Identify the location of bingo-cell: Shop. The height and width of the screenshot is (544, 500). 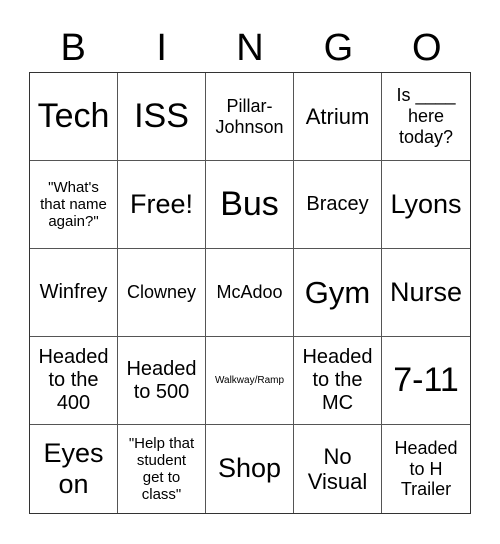
(250, 469).